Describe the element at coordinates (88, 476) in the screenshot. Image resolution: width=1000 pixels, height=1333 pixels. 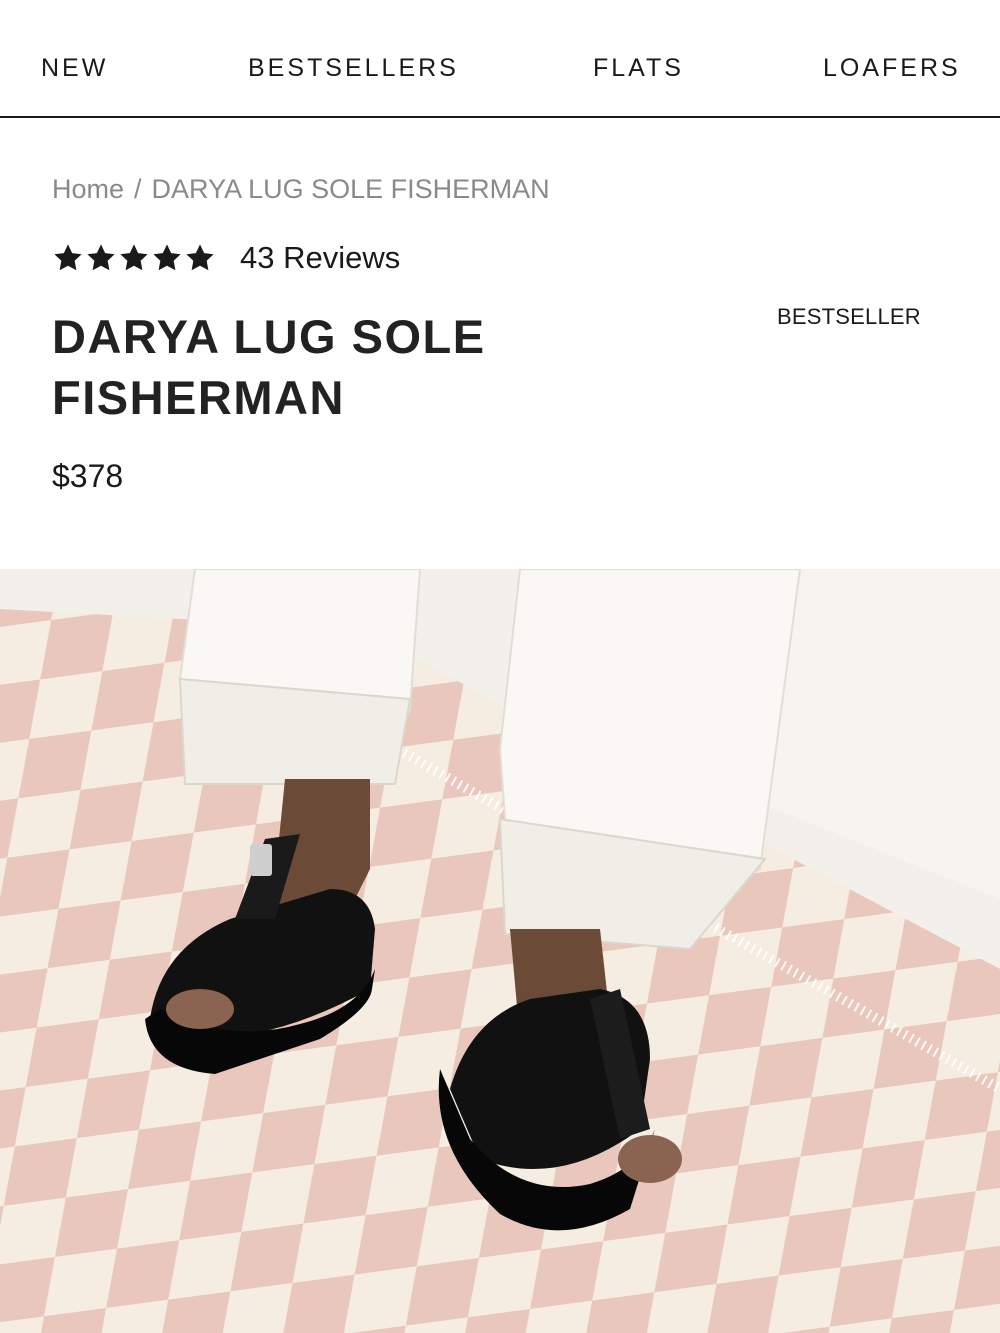
I see `product-price: $378` at that location.